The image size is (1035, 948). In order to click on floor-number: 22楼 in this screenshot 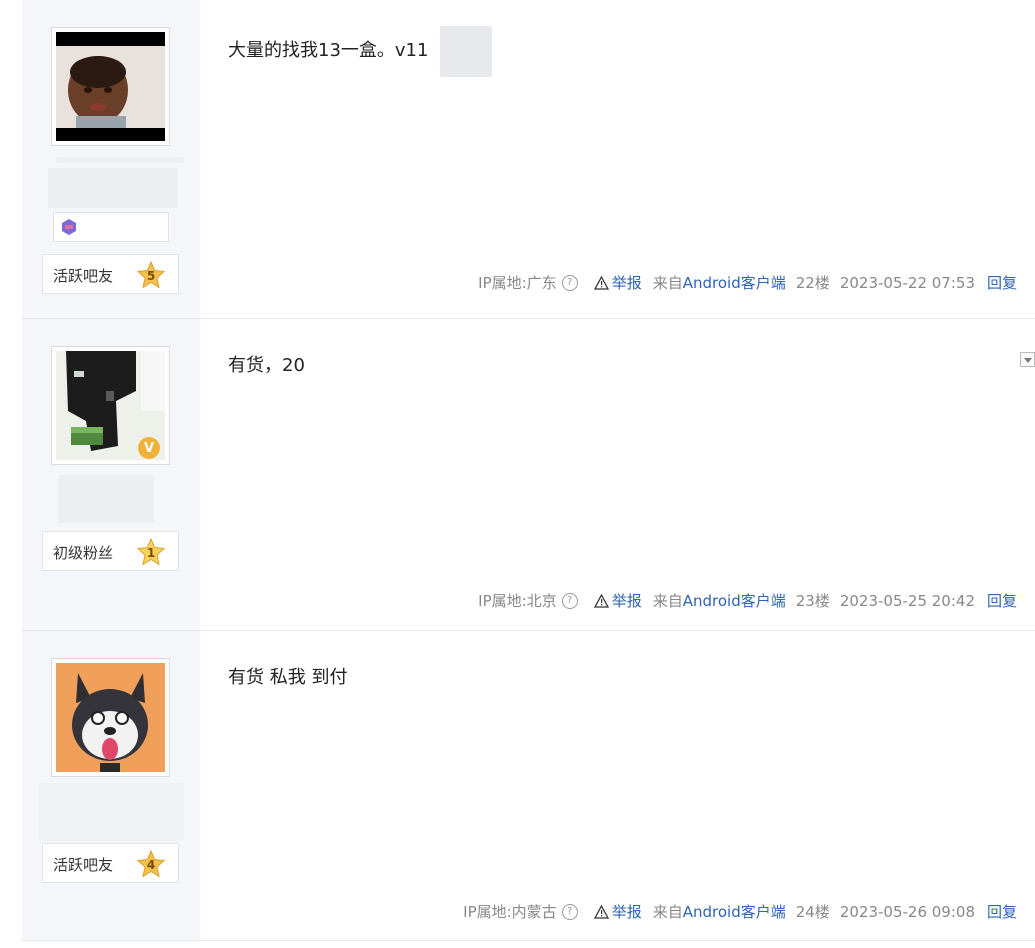, I will do `click(812, 283)`.